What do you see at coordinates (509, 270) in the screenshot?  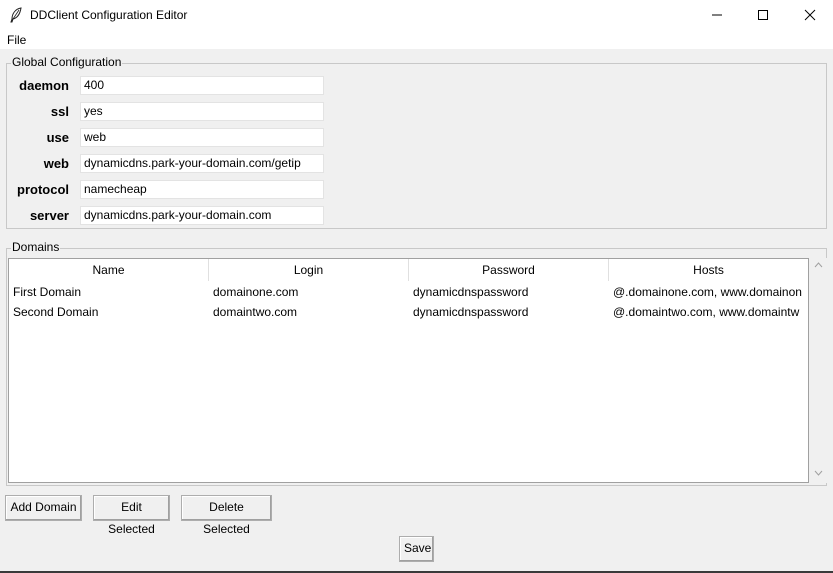 I see `column-header-password: Password` at bounding box center [509, 270].